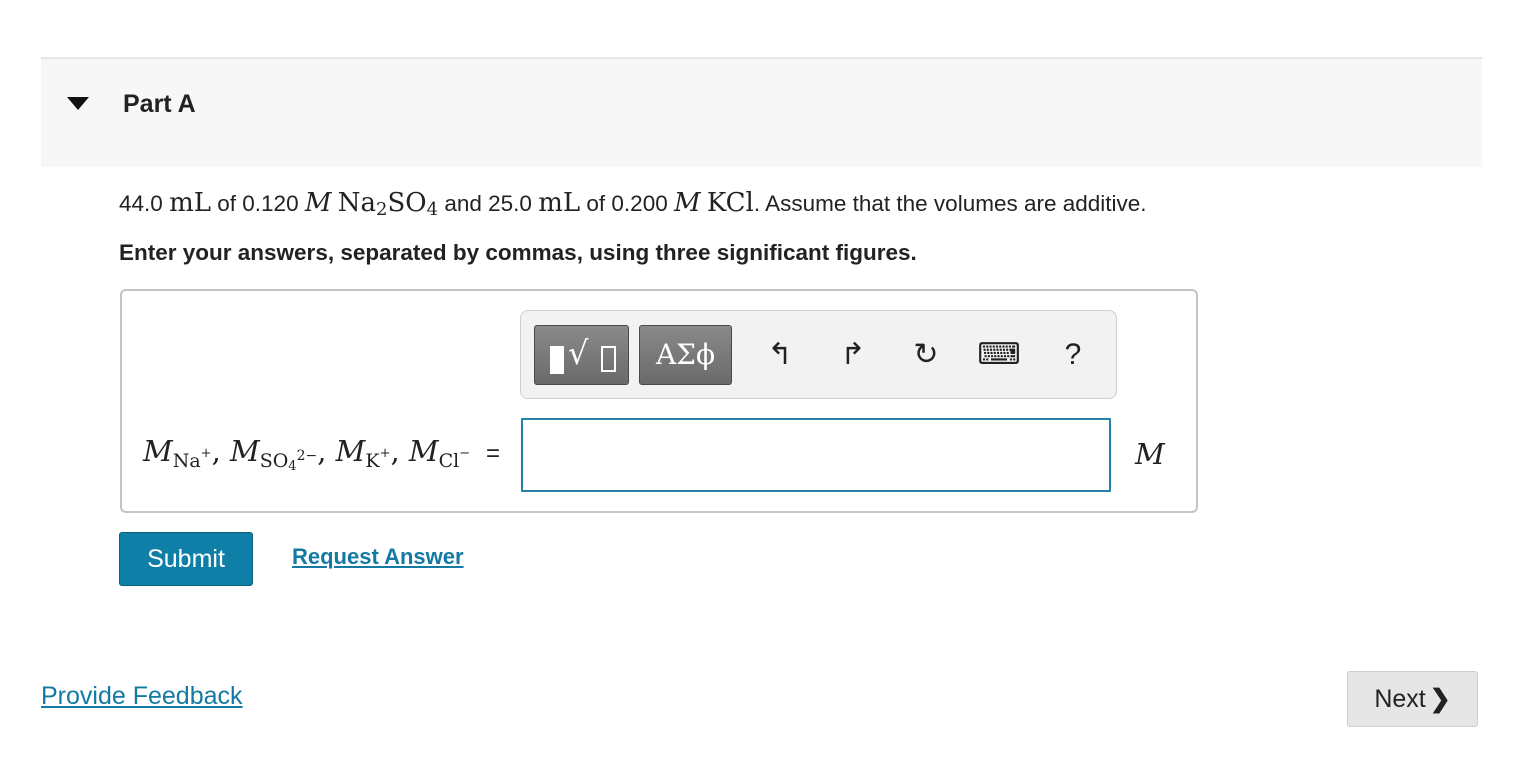 Image resolution: width=1540 pixels, height=776 pixels. Describe the element at coordinates (1150, 454) in the screenshot. I see `answer-unit: M` at that location.